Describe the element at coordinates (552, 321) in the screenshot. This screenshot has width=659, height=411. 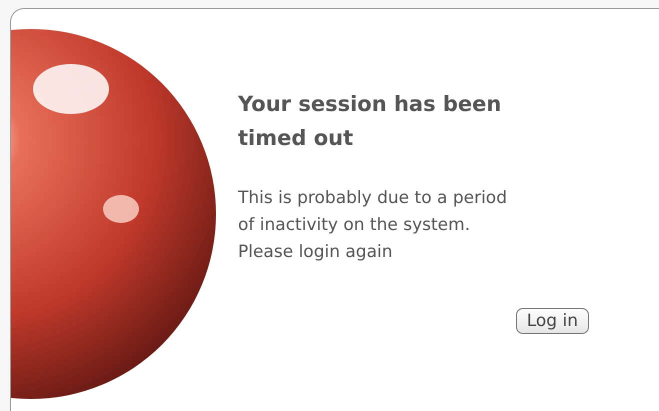
I see `login-button: Log in` at that location.